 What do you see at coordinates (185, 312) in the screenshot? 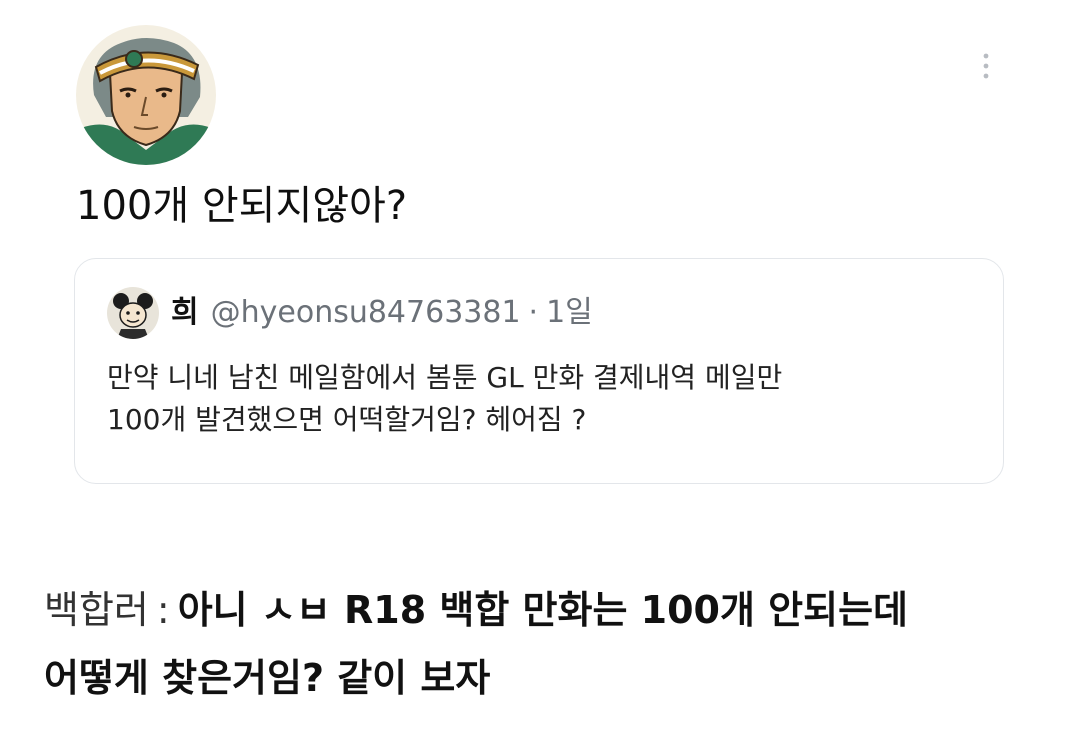
I see `quote-author-name: 희` at bounding box center [185, 312].